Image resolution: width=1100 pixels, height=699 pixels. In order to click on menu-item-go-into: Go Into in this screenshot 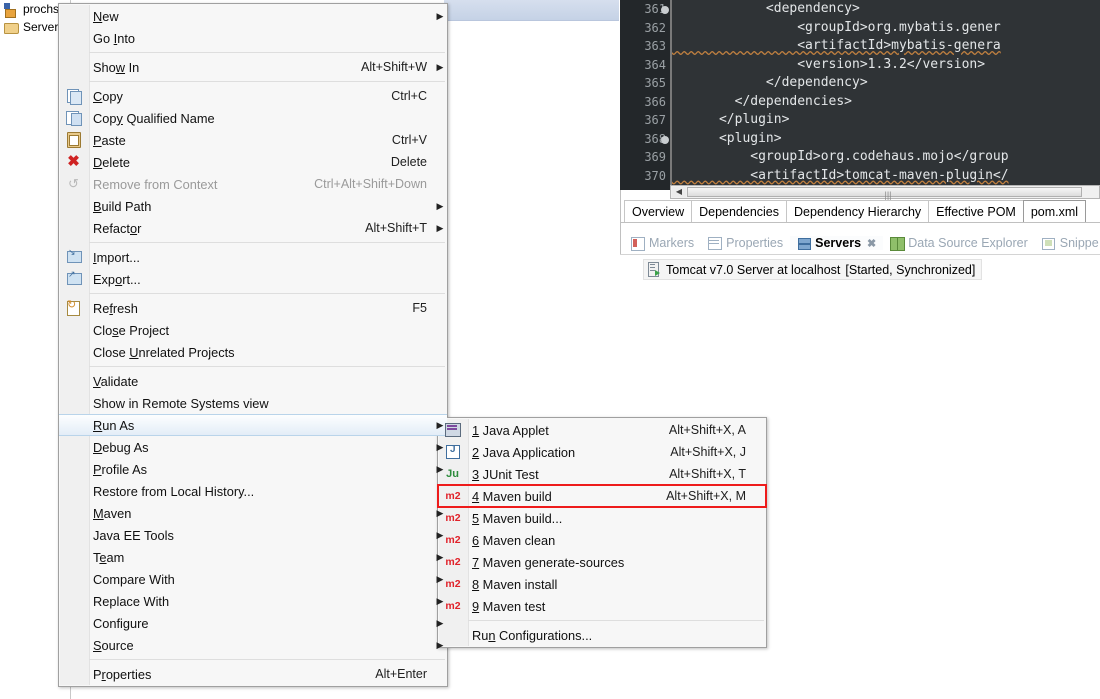, I will do `click(253, 38)`.